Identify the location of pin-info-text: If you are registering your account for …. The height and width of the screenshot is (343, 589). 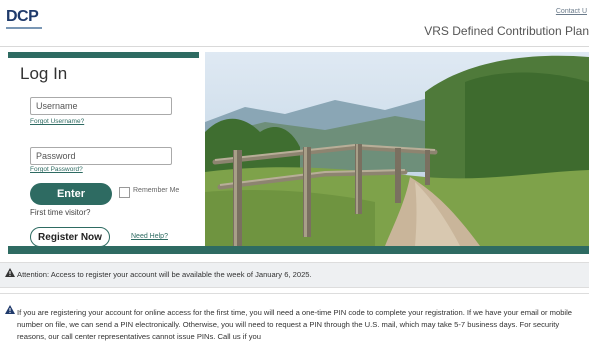
(295, 324).